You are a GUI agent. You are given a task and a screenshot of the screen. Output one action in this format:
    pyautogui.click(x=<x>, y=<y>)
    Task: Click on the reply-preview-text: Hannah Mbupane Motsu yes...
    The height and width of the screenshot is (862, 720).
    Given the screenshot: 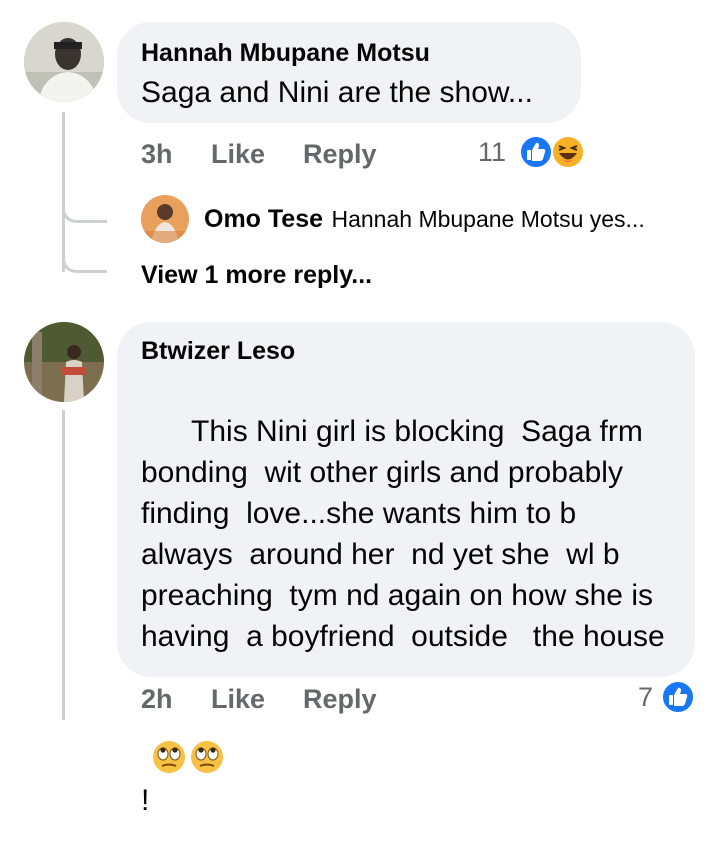 What is the action you would take?
    pyautogui.click(x=488, y=219)
    